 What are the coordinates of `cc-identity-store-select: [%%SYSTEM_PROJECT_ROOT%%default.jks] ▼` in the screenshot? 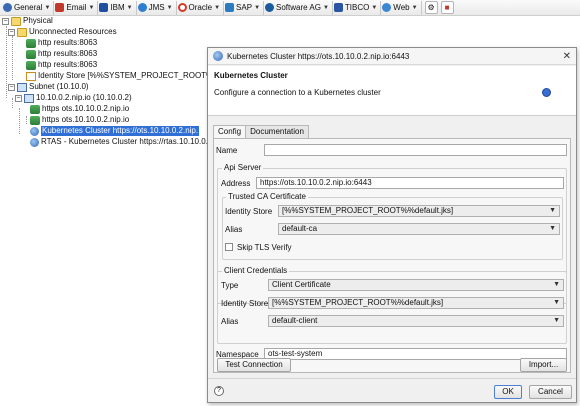 It's located at (416, 303).